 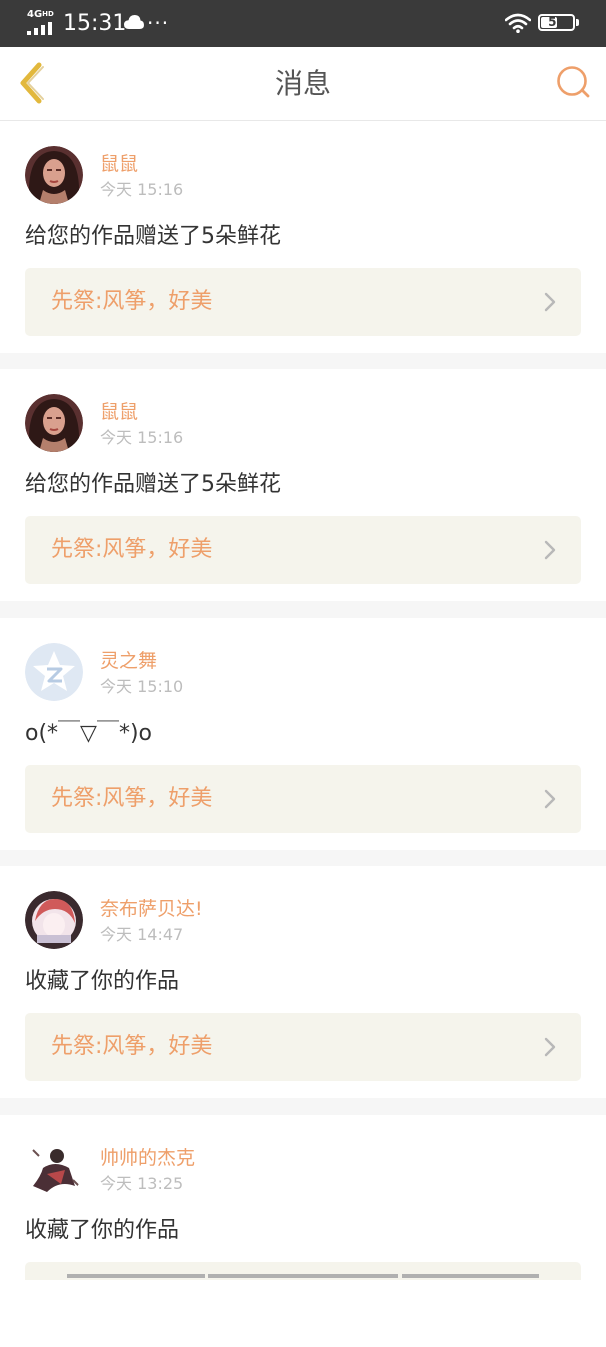 What do you see at coordinates (151, 909) in the screenshot?
I see `sender-name: 奈布萨贝达!` at bounding box center [151, 909].